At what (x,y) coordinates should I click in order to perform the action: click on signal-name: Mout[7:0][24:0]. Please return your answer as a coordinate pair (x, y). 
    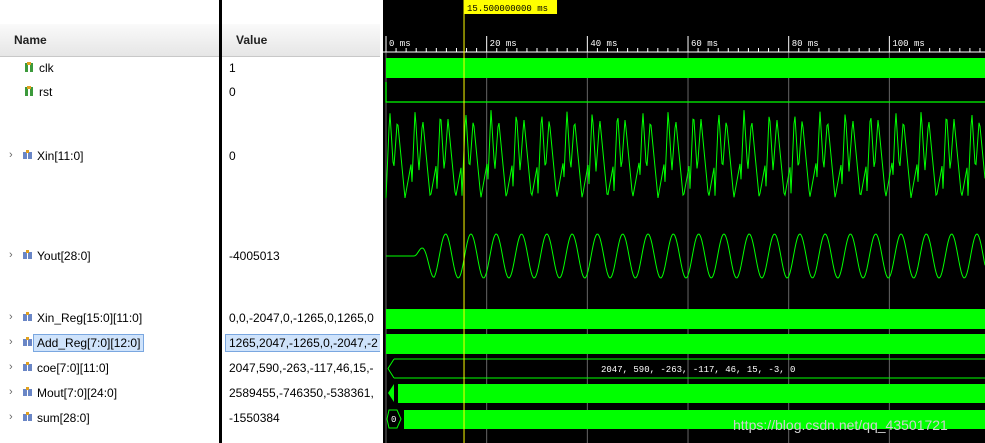
    Looking at the image, I should click on (77, 393).